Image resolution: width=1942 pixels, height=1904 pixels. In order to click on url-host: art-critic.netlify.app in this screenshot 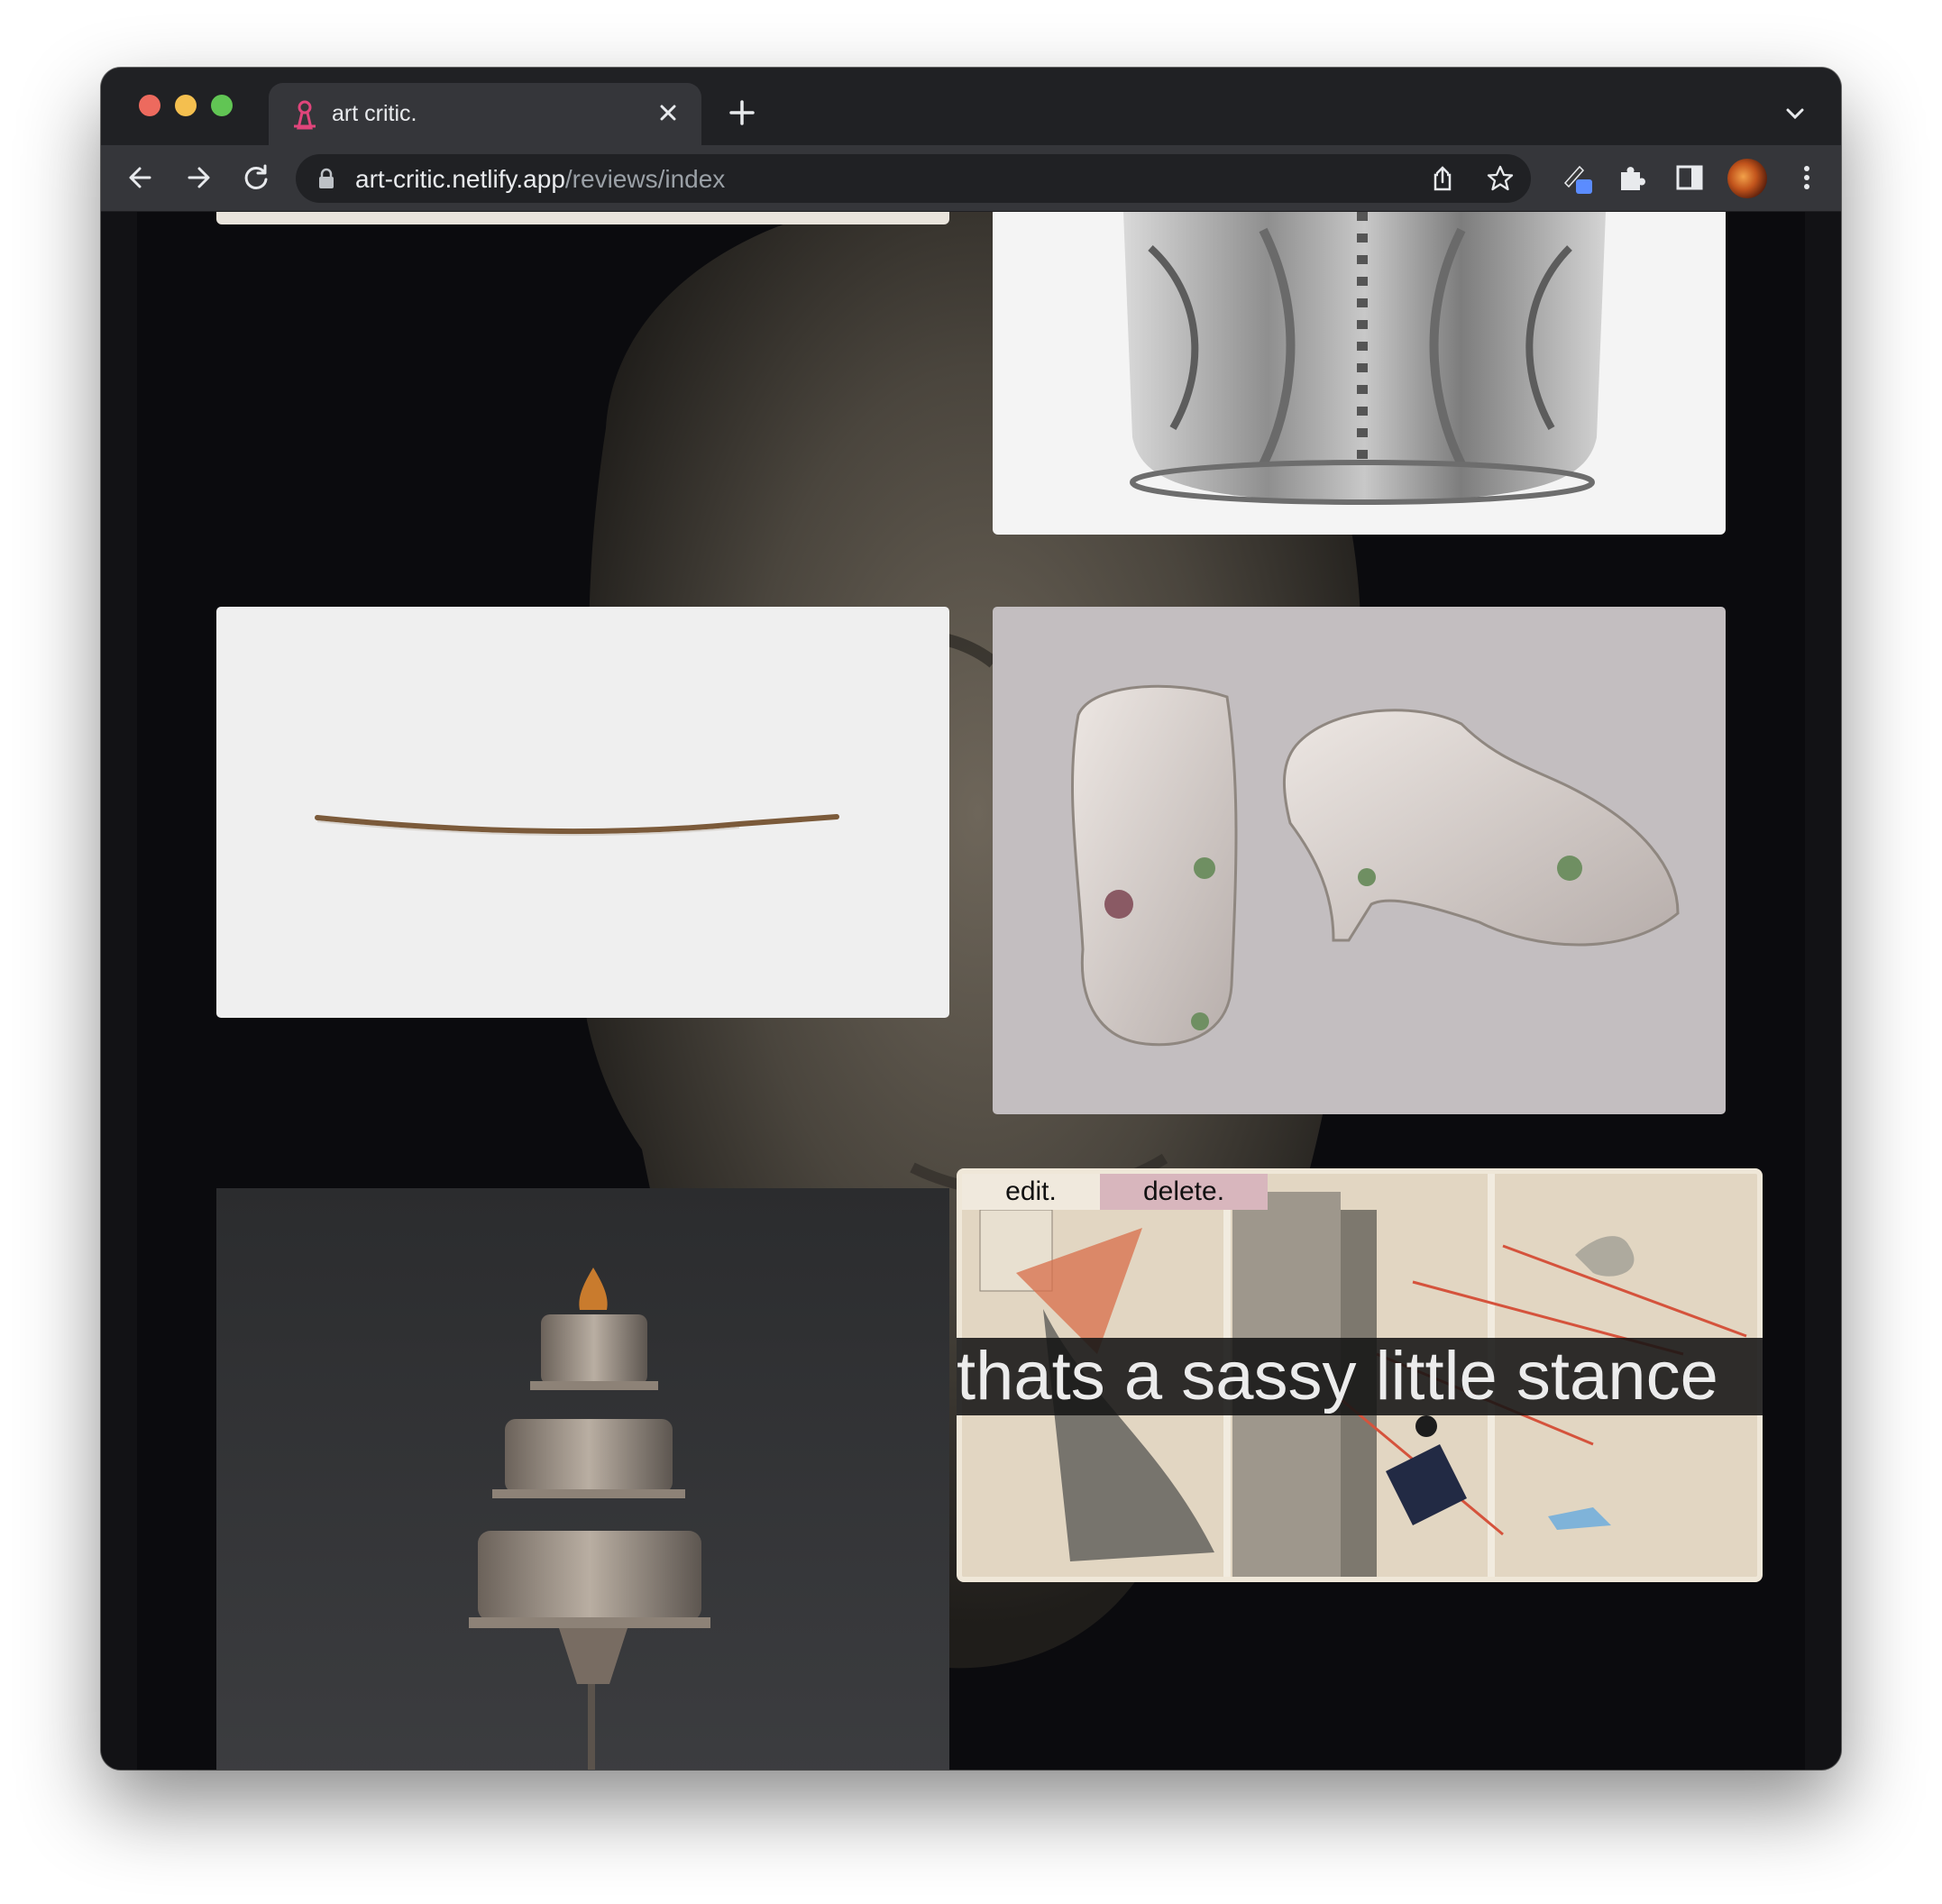, I will do `click(460, 179)`.